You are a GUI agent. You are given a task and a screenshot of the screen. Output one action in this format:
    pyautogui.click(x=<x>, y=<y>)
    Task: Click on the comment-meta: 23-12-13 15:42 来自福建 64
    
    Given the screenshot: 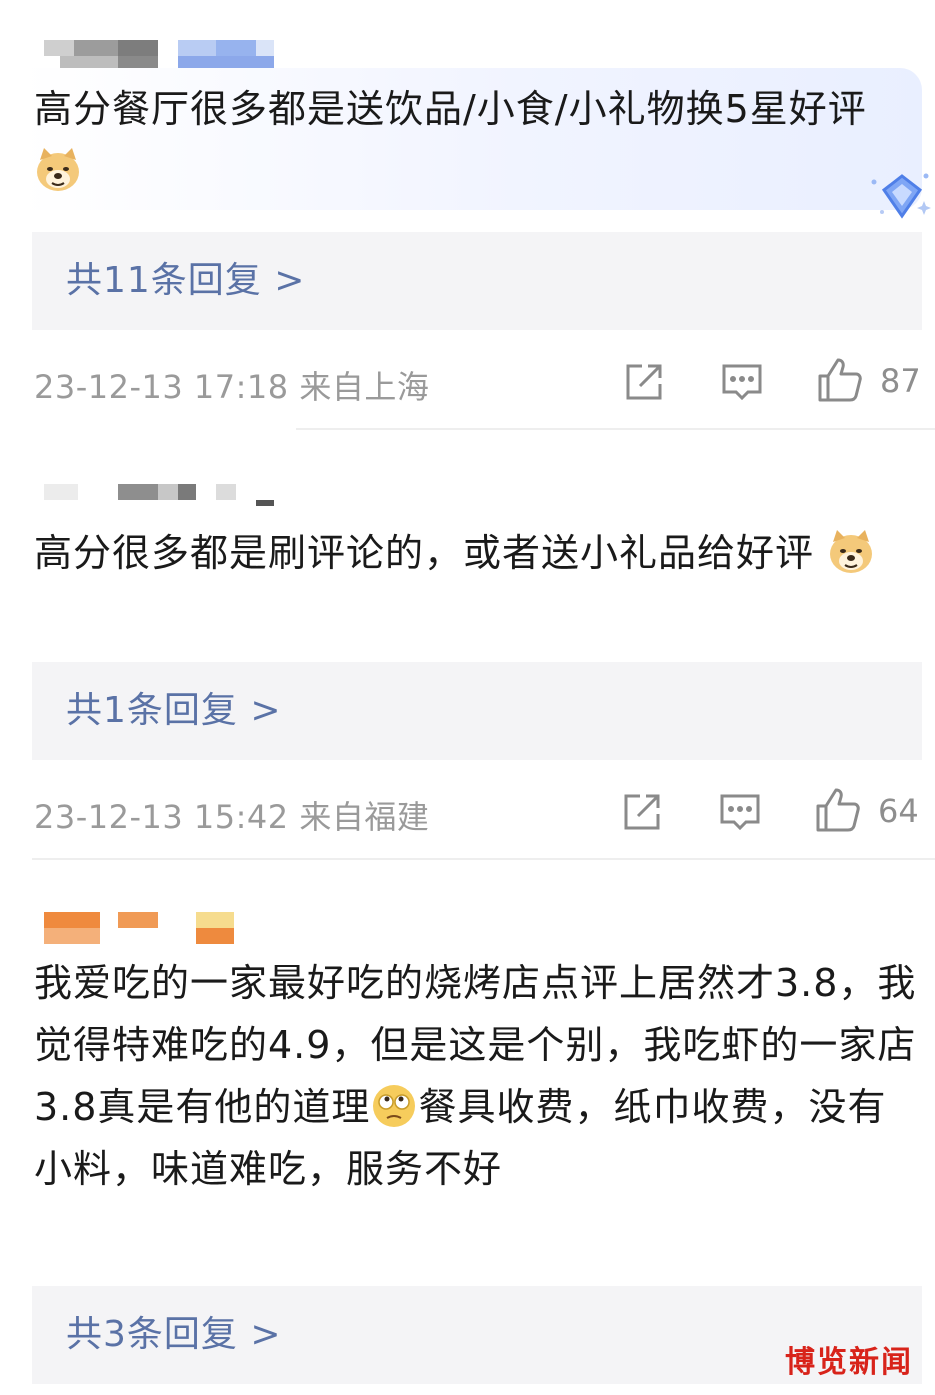 What is the action you would take?
    pyautogui.click(x=479, y=811)
    